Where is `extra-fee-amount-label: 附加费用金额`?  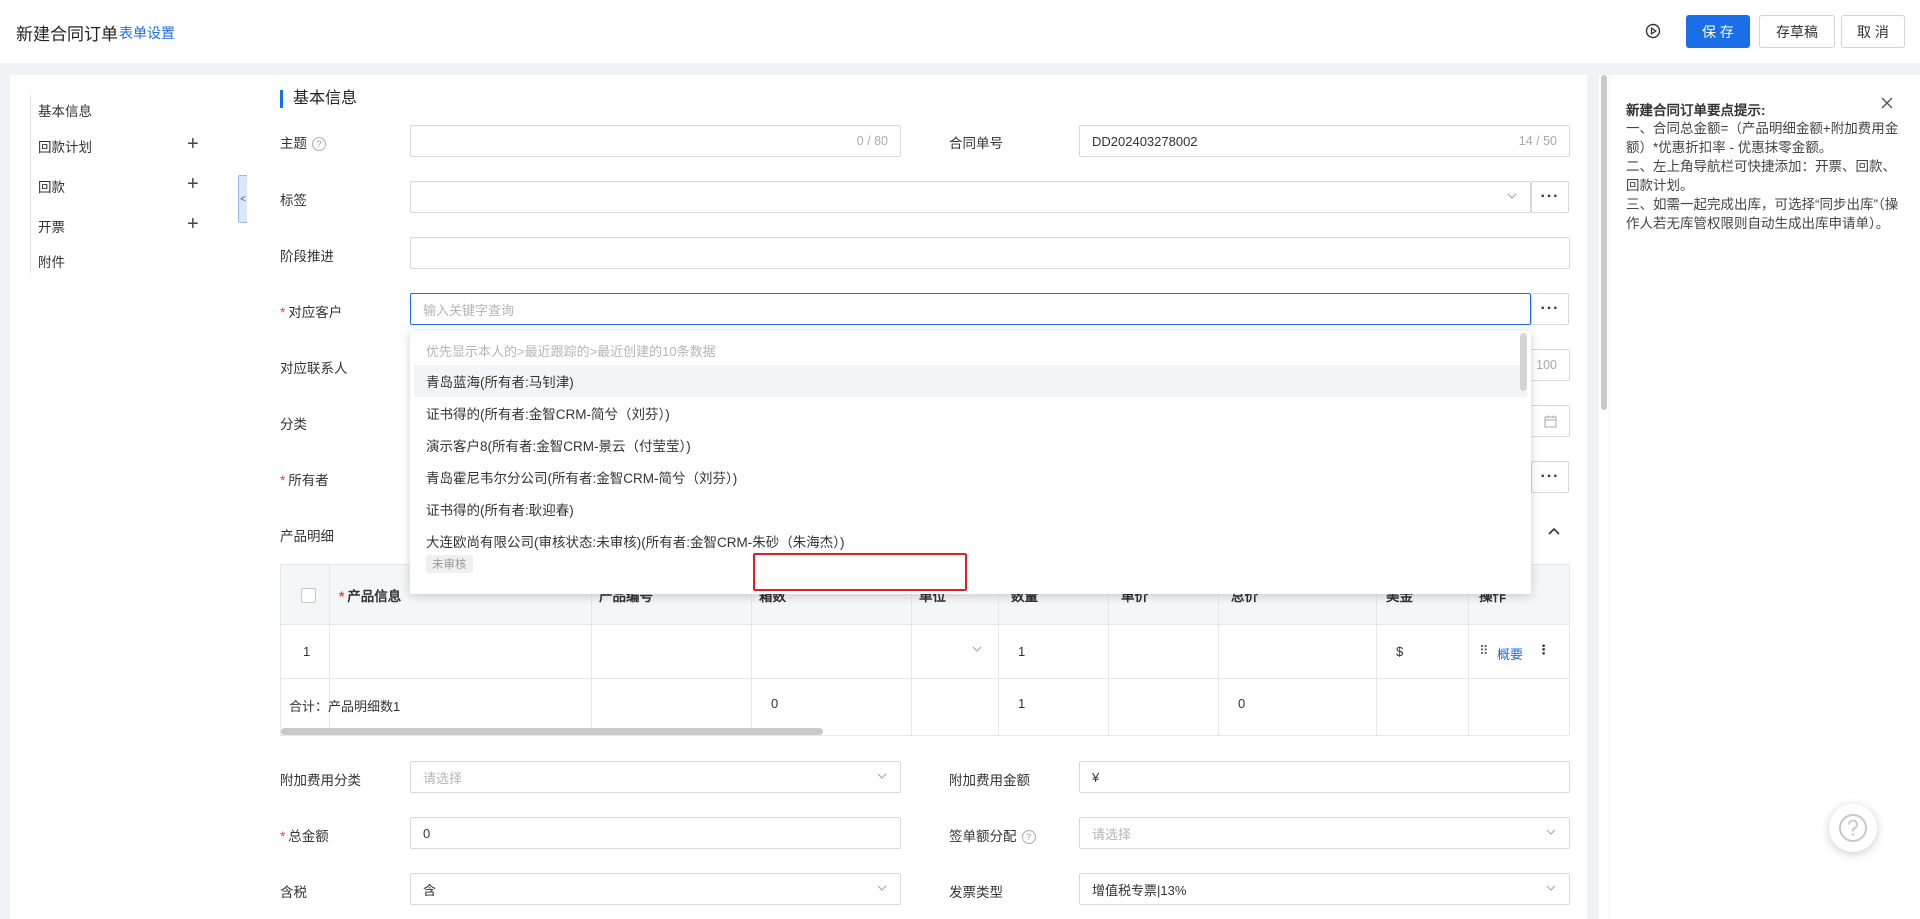
extra-fee-amount-label: 附加费用金额 is located at coordinates (989, 780).